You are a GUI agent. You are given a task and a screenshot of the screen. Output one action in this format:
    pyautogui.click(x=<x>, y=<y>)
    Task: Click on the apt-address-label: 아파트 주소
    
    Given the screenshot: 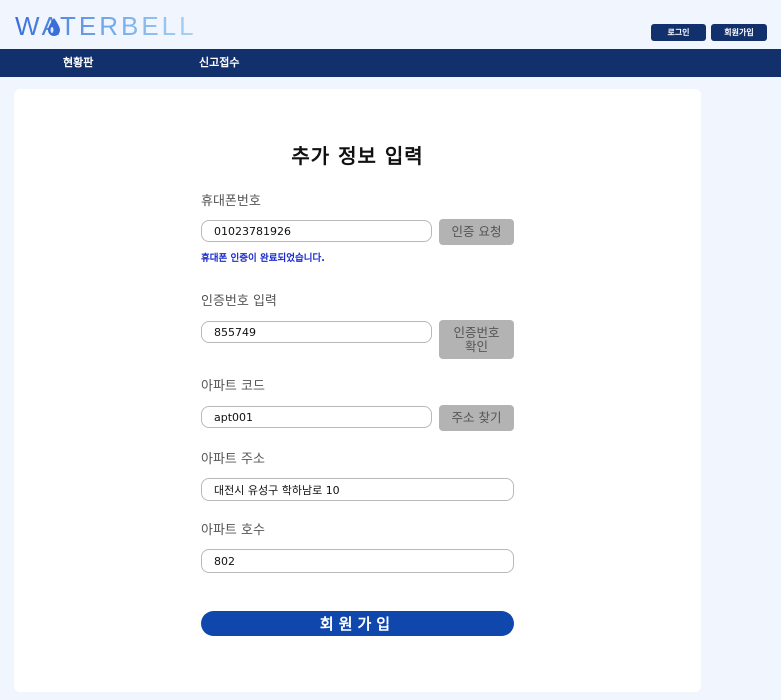 What is the action you would take?
    pyautogui.click(x=233, y=459)
    